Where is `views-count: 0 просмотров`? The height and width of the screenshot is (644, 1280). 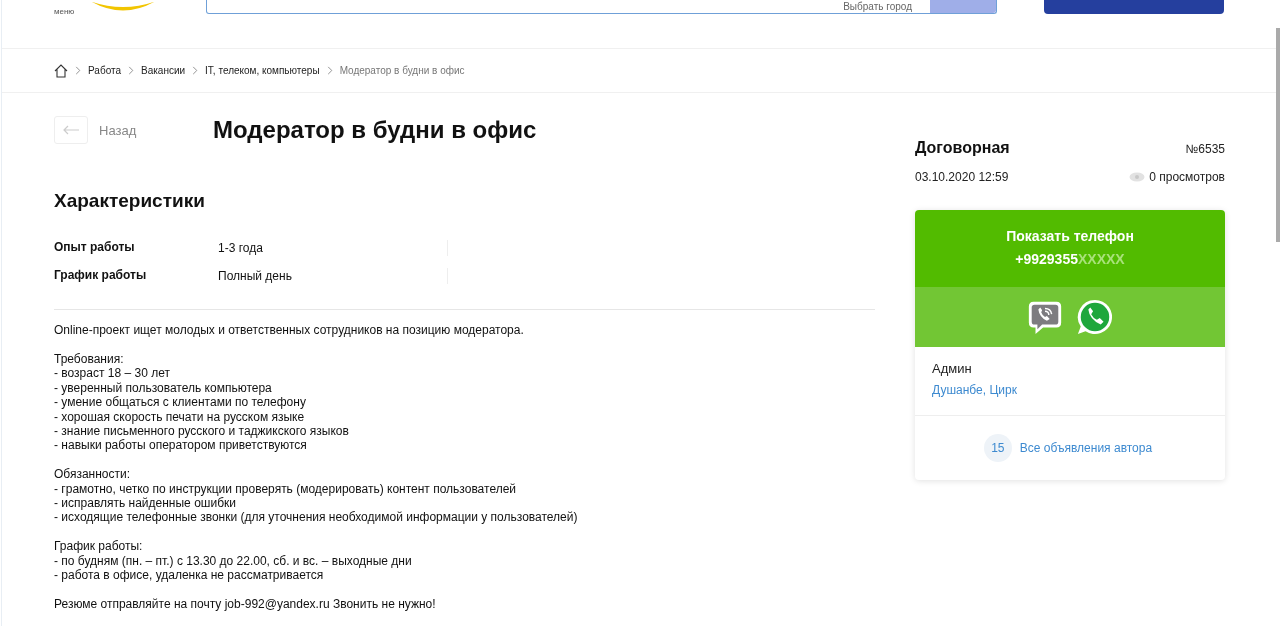
views-count: 0 просмотров is located at coordinates (1187, 177).